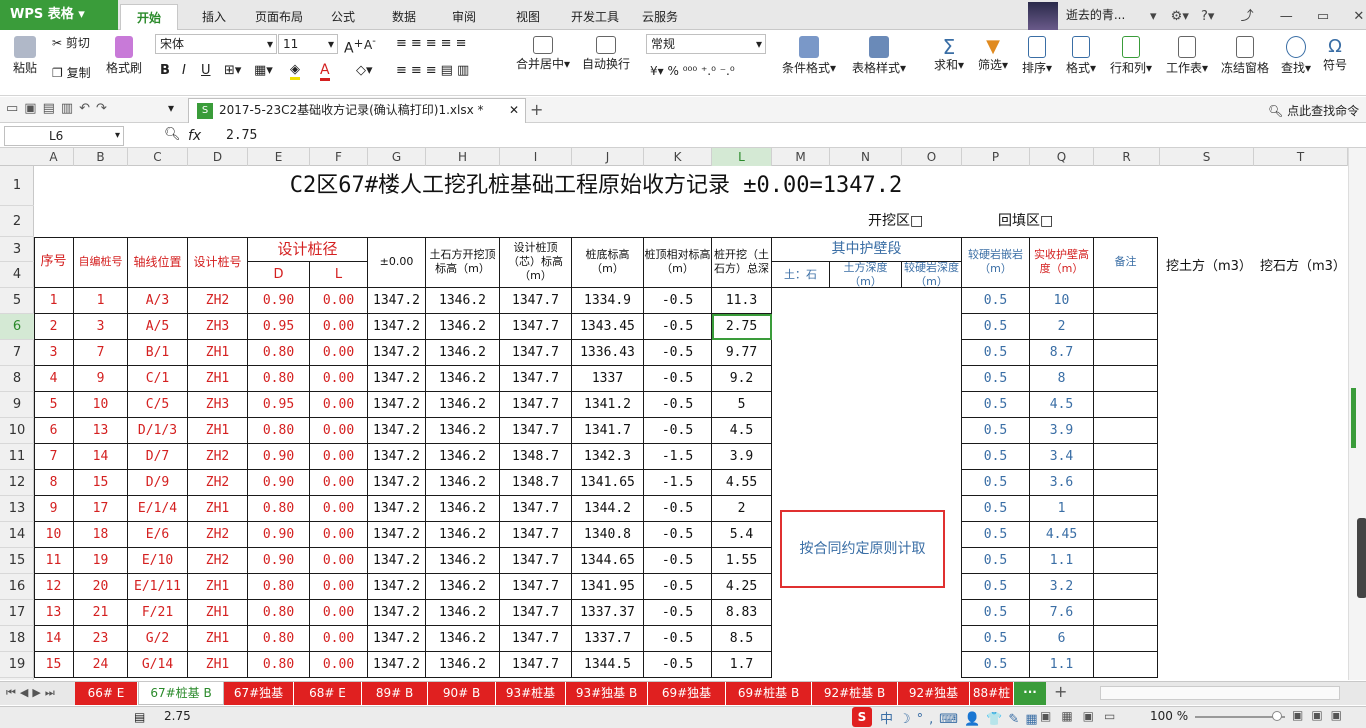 This screenshot has height=728, width=1366. I want to click on column-header-P: P, so click(996, 157).